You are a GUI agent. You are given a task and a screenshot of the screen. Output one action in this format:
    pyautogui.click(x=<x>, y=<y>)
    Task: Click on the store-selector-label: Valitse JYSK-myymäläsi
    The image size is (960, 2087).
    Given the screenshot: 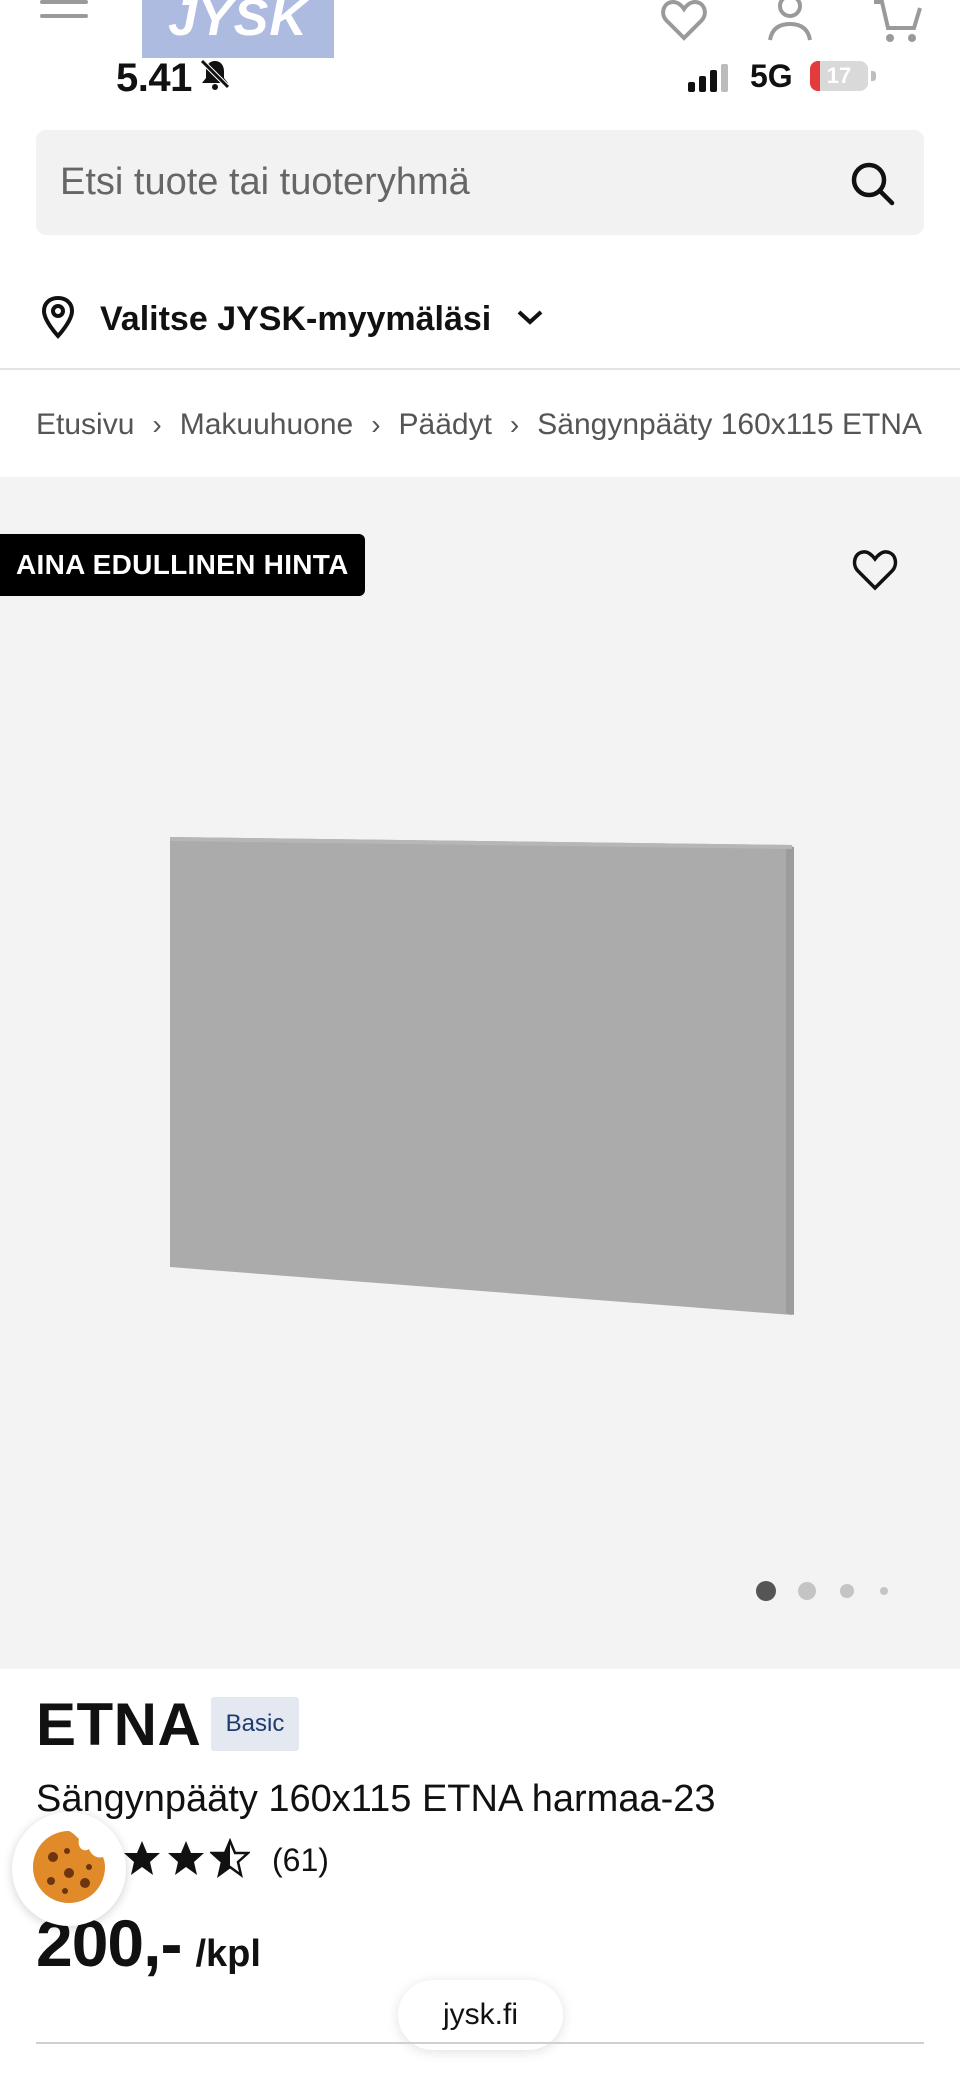 What is the action you would take?
    pyautogui.click(x=296, y=318)
    